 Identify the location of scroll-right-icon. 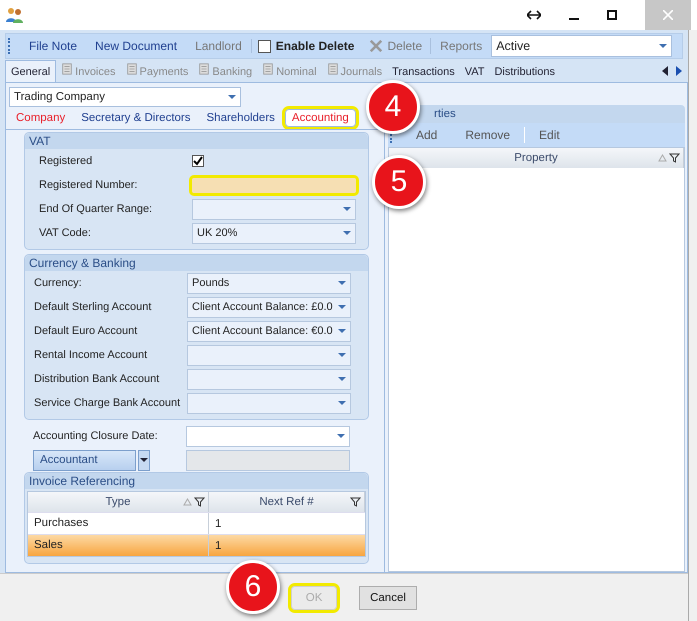
(679, 71).